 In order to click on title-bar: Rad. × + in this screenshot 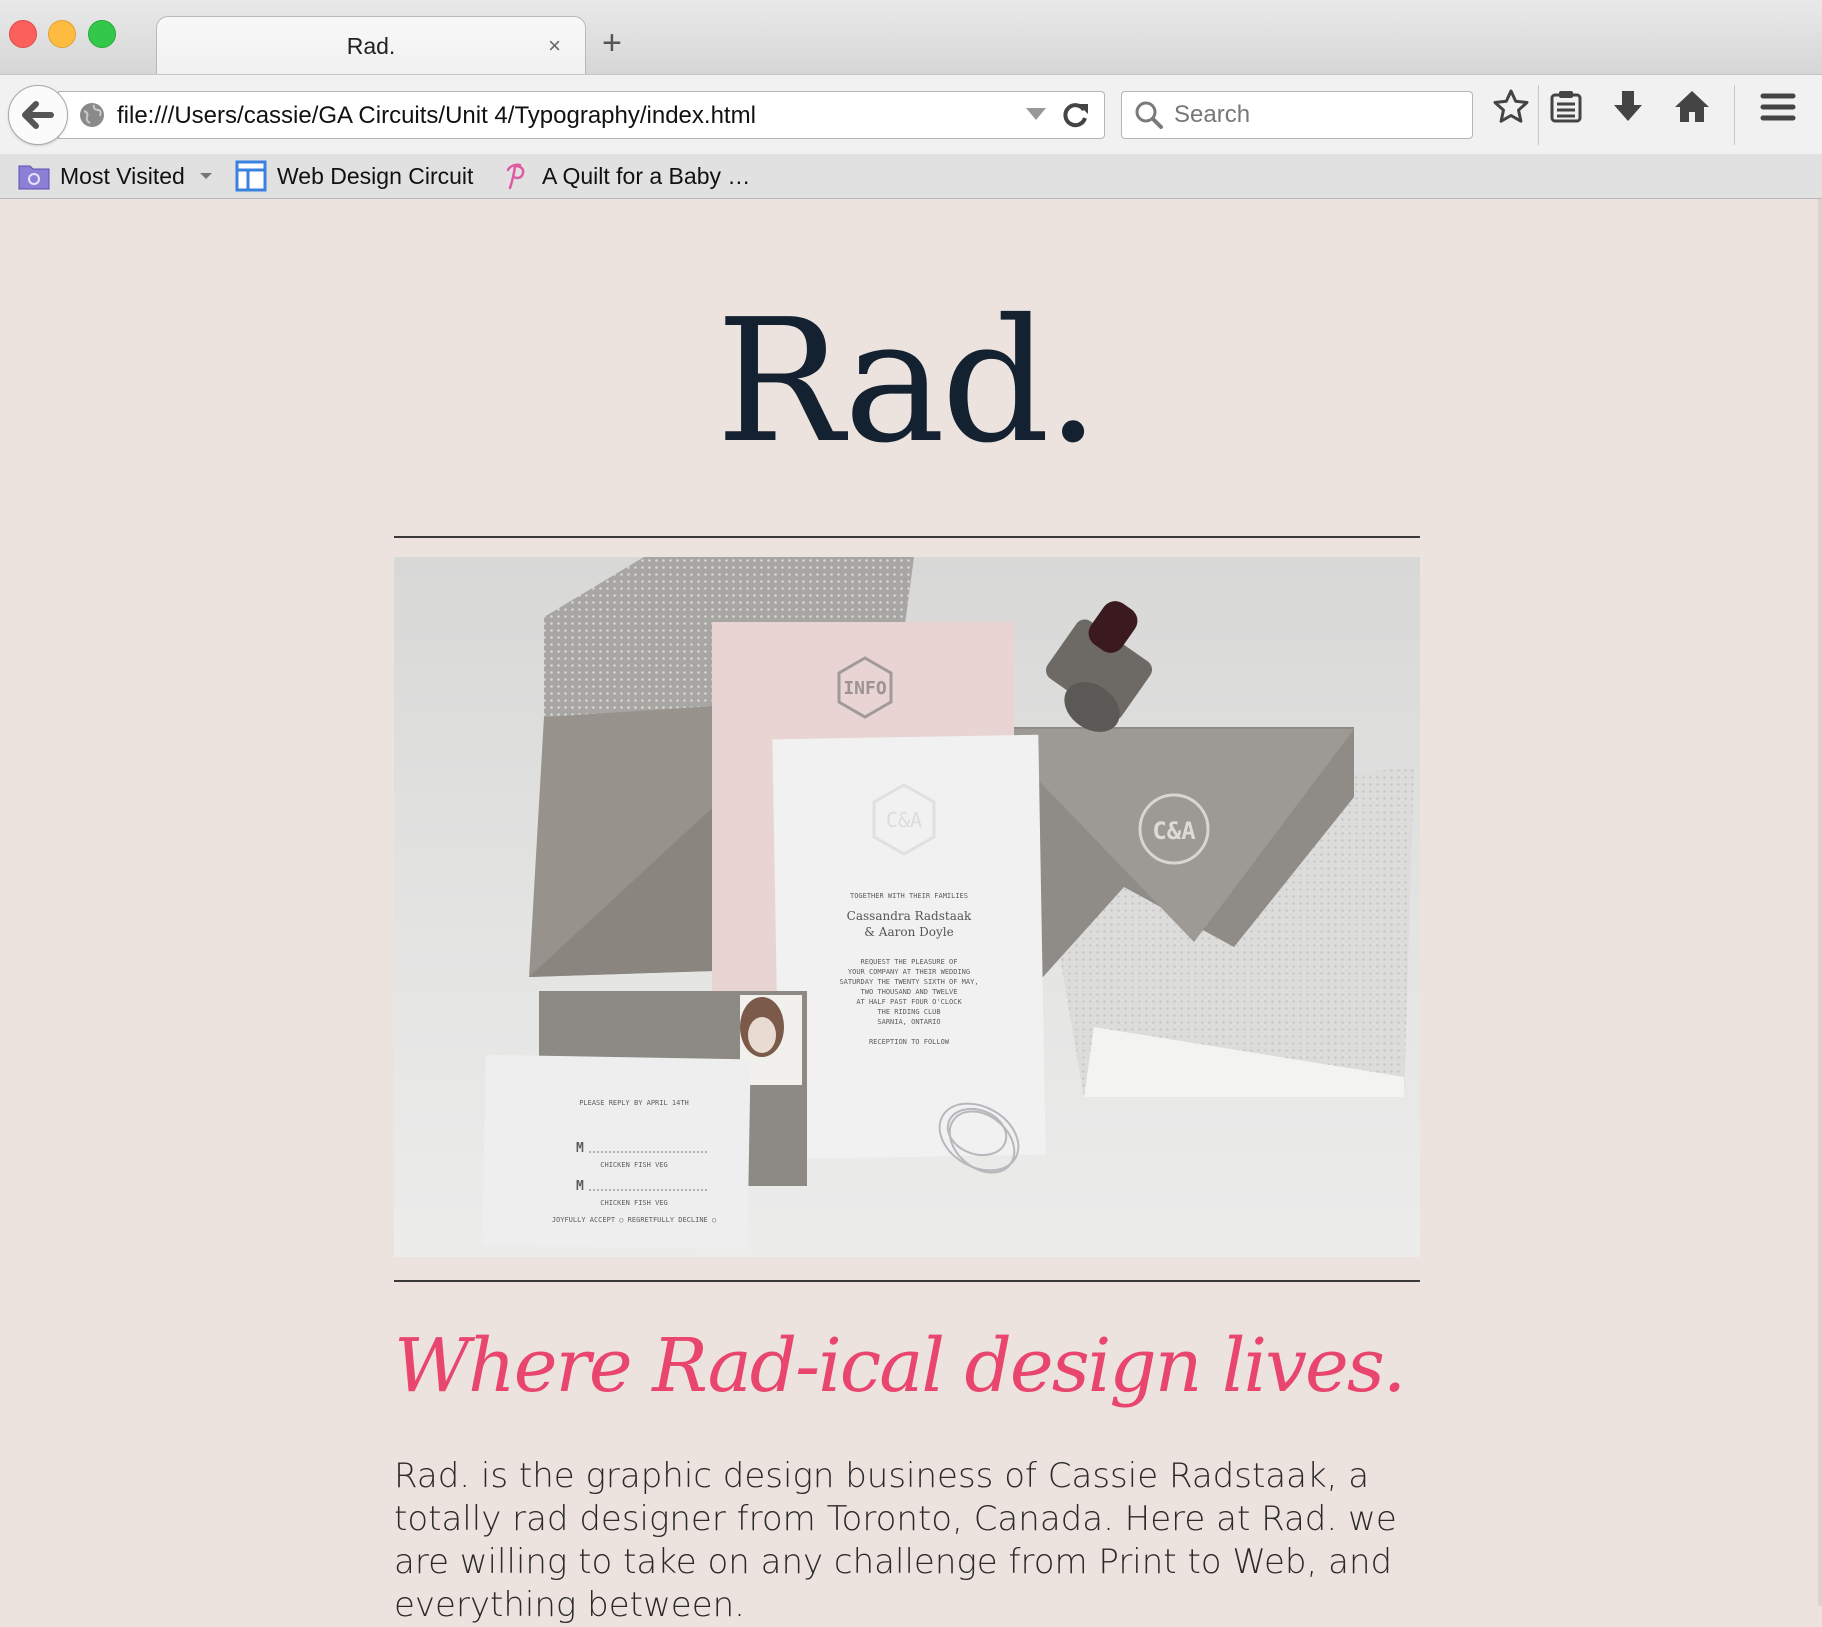, I will do `click(911, 37)`.